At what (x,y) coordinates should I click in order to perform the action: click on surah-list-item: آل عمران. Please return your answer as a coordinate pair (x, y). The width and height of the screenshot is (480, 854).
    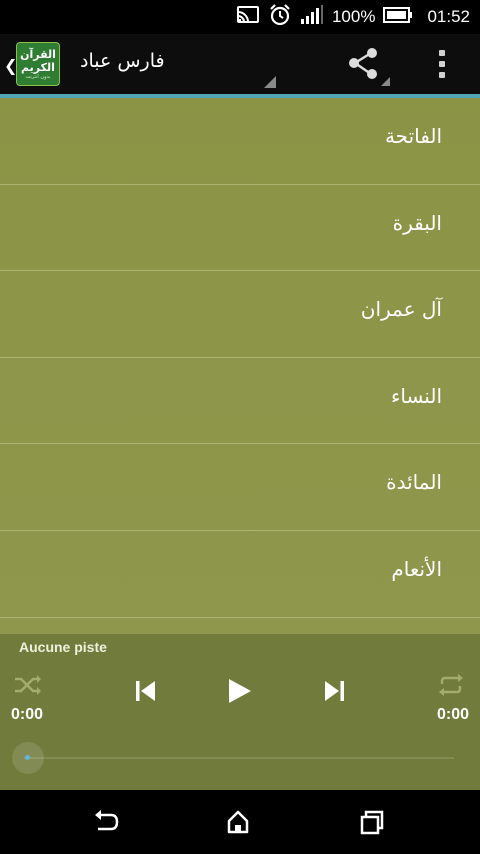
    Looking at the image, I should click on (240, 314).